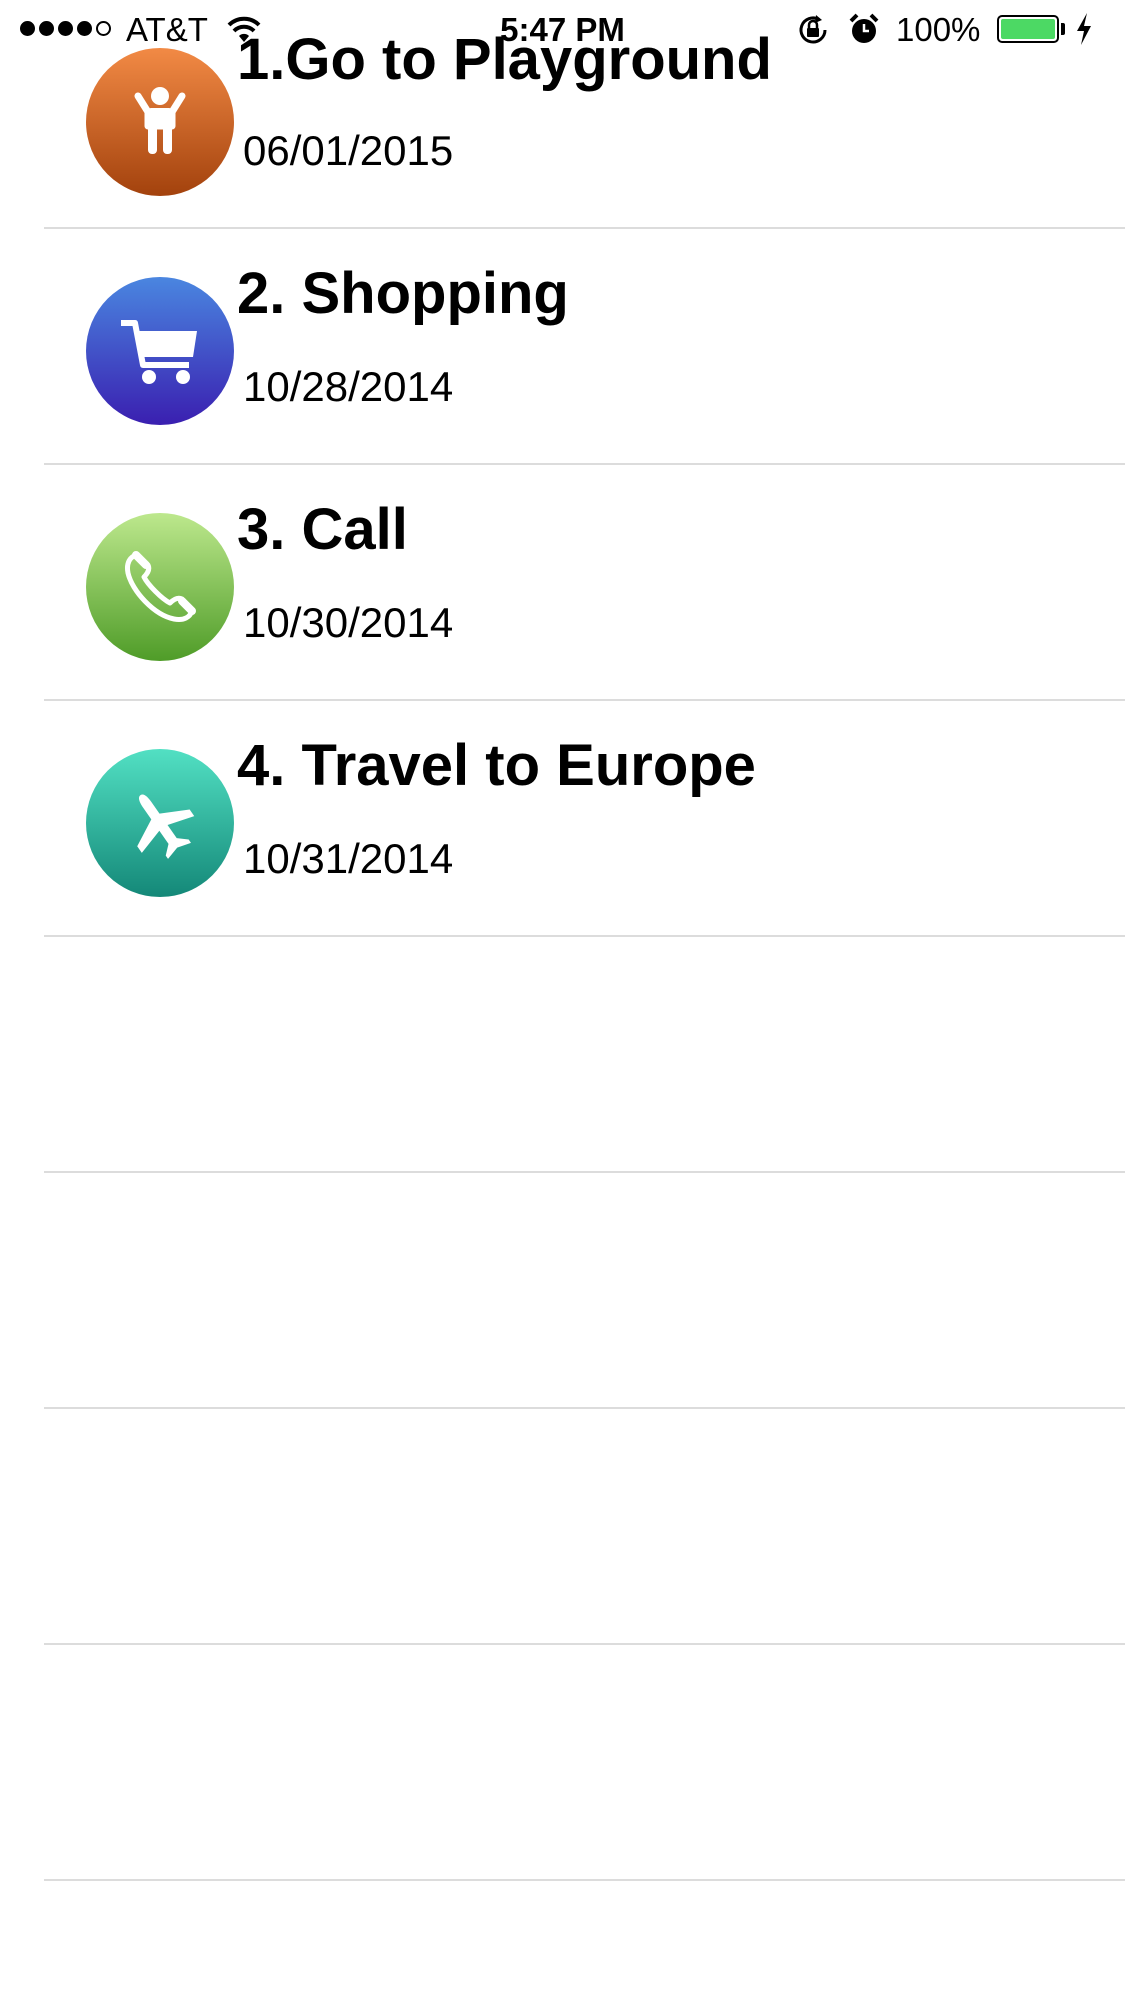 The height and width of the screenshot is (2001, 1125). Describe the element at coordinates (584, 347) in the screenshot. I see `task-row: 2. Shopping 10/28/2014` at that location.